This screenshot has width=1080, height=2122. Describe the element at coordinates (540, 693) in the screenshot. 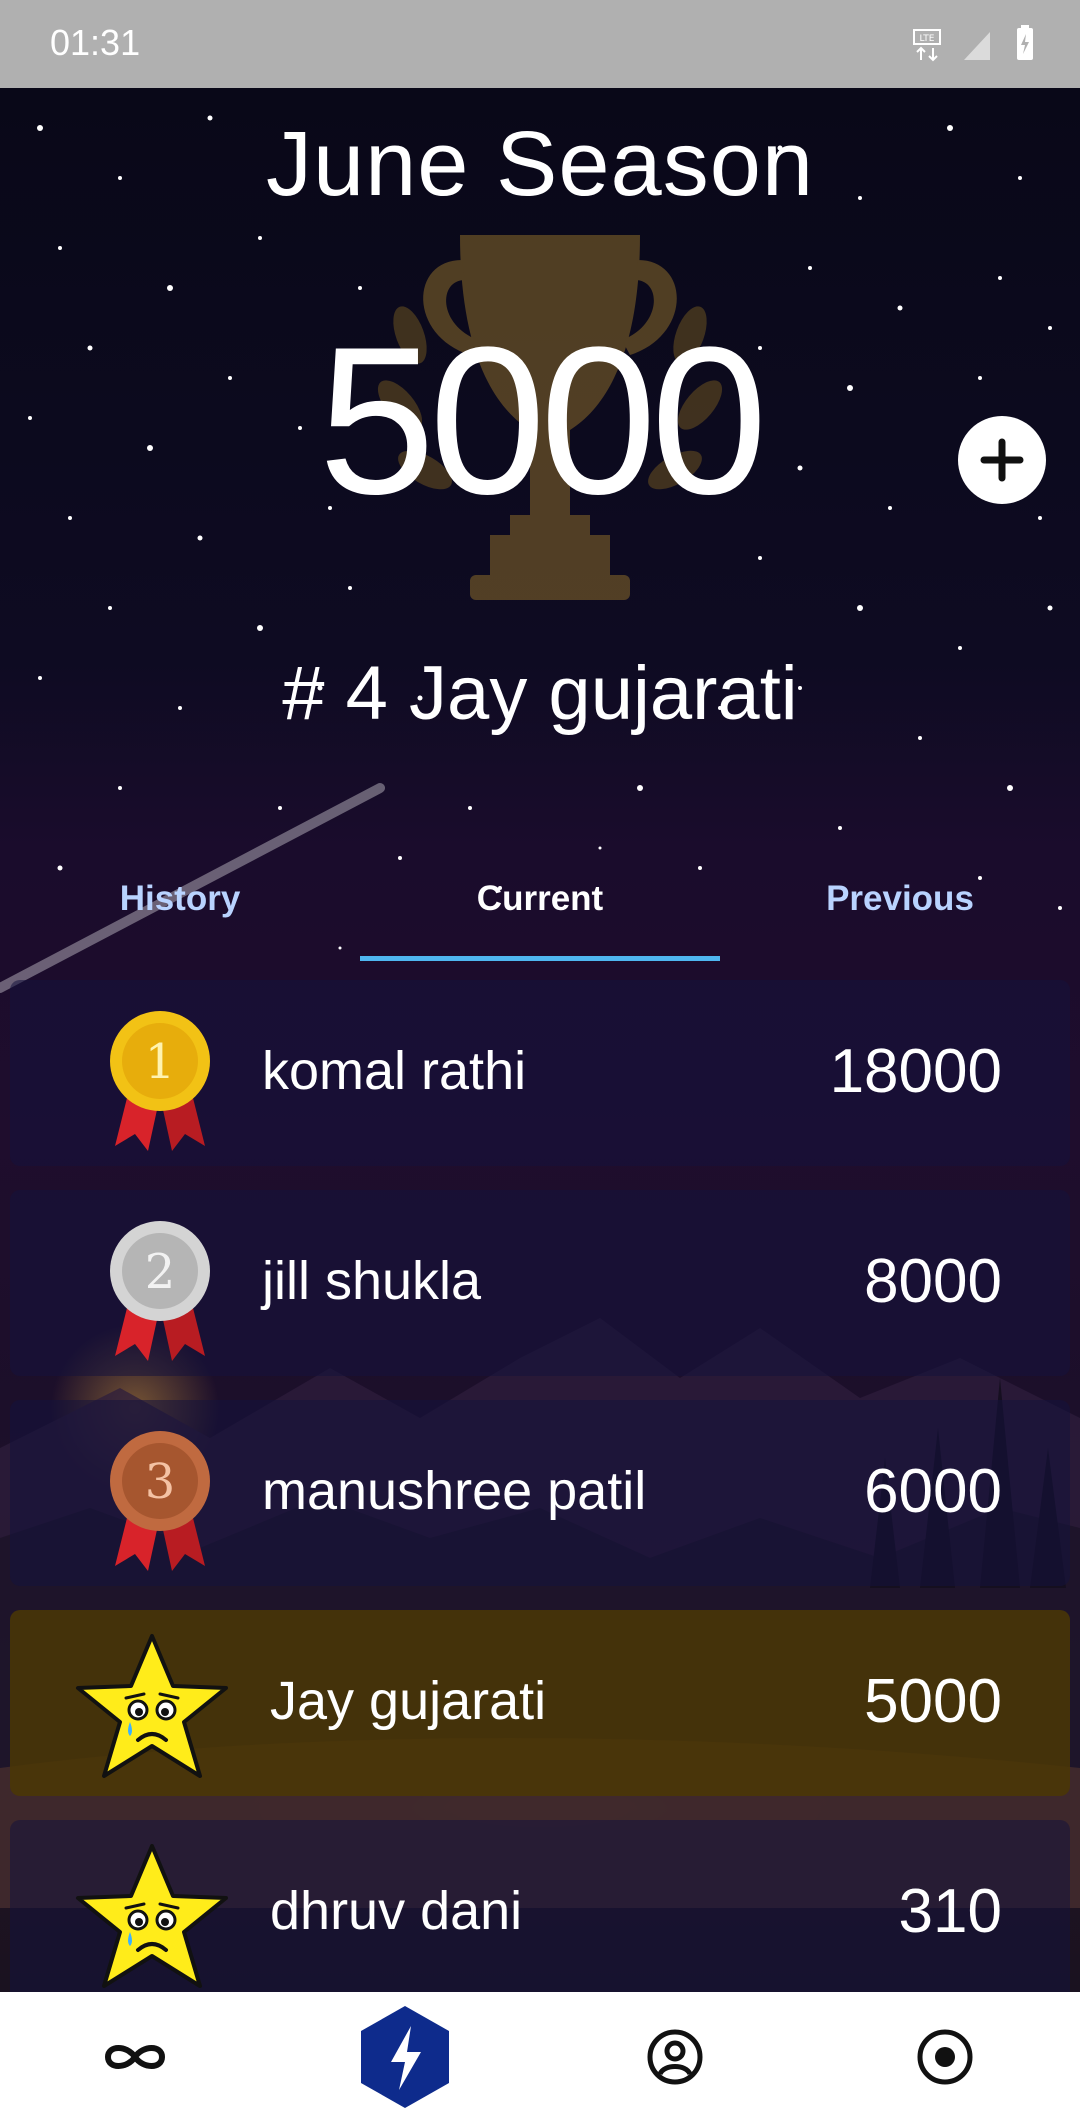

I see `user-rank: # 4 Jay gujarati` at that location.